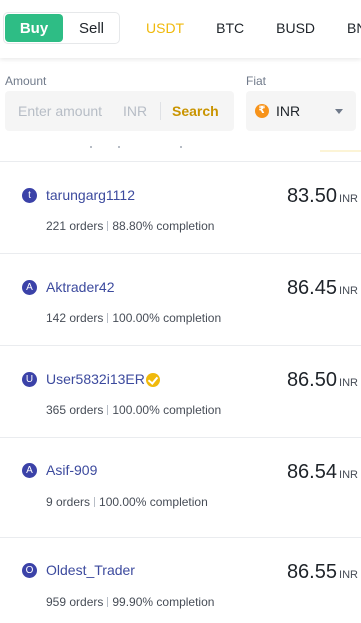  Describe the element at coordinates (34, 28) in the screenshot. I see `buy-button: Buy` at that location.